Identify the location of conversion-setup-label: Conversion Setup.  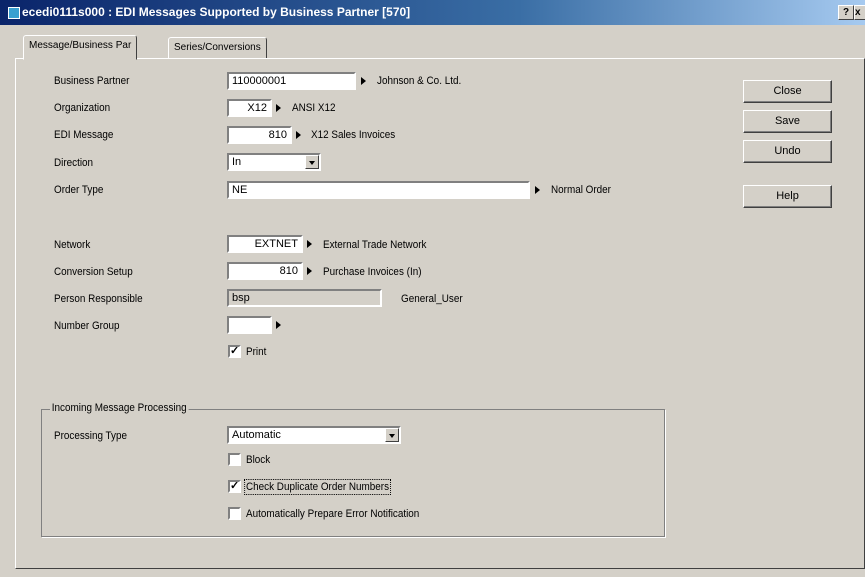
(93, 272).